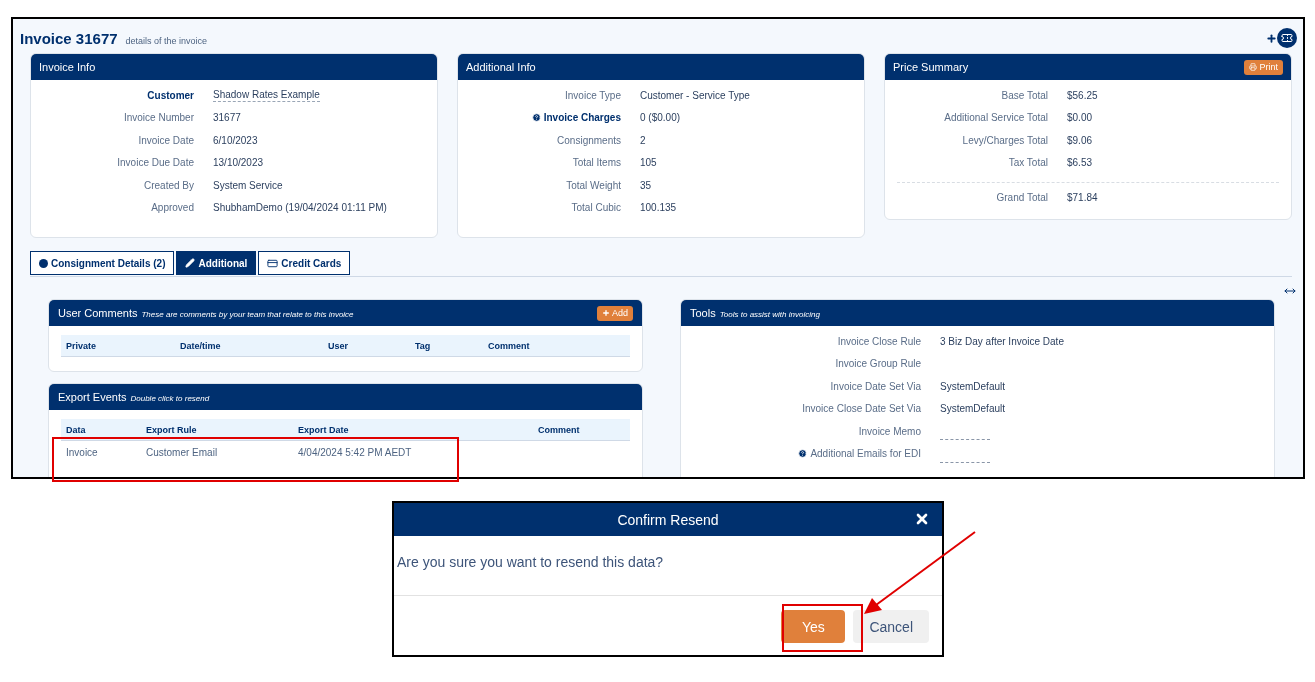  What do you see at coordinates (658, 208) in the screenshot?
I see `field-value: 100.135` at bounding box center [658, 208].